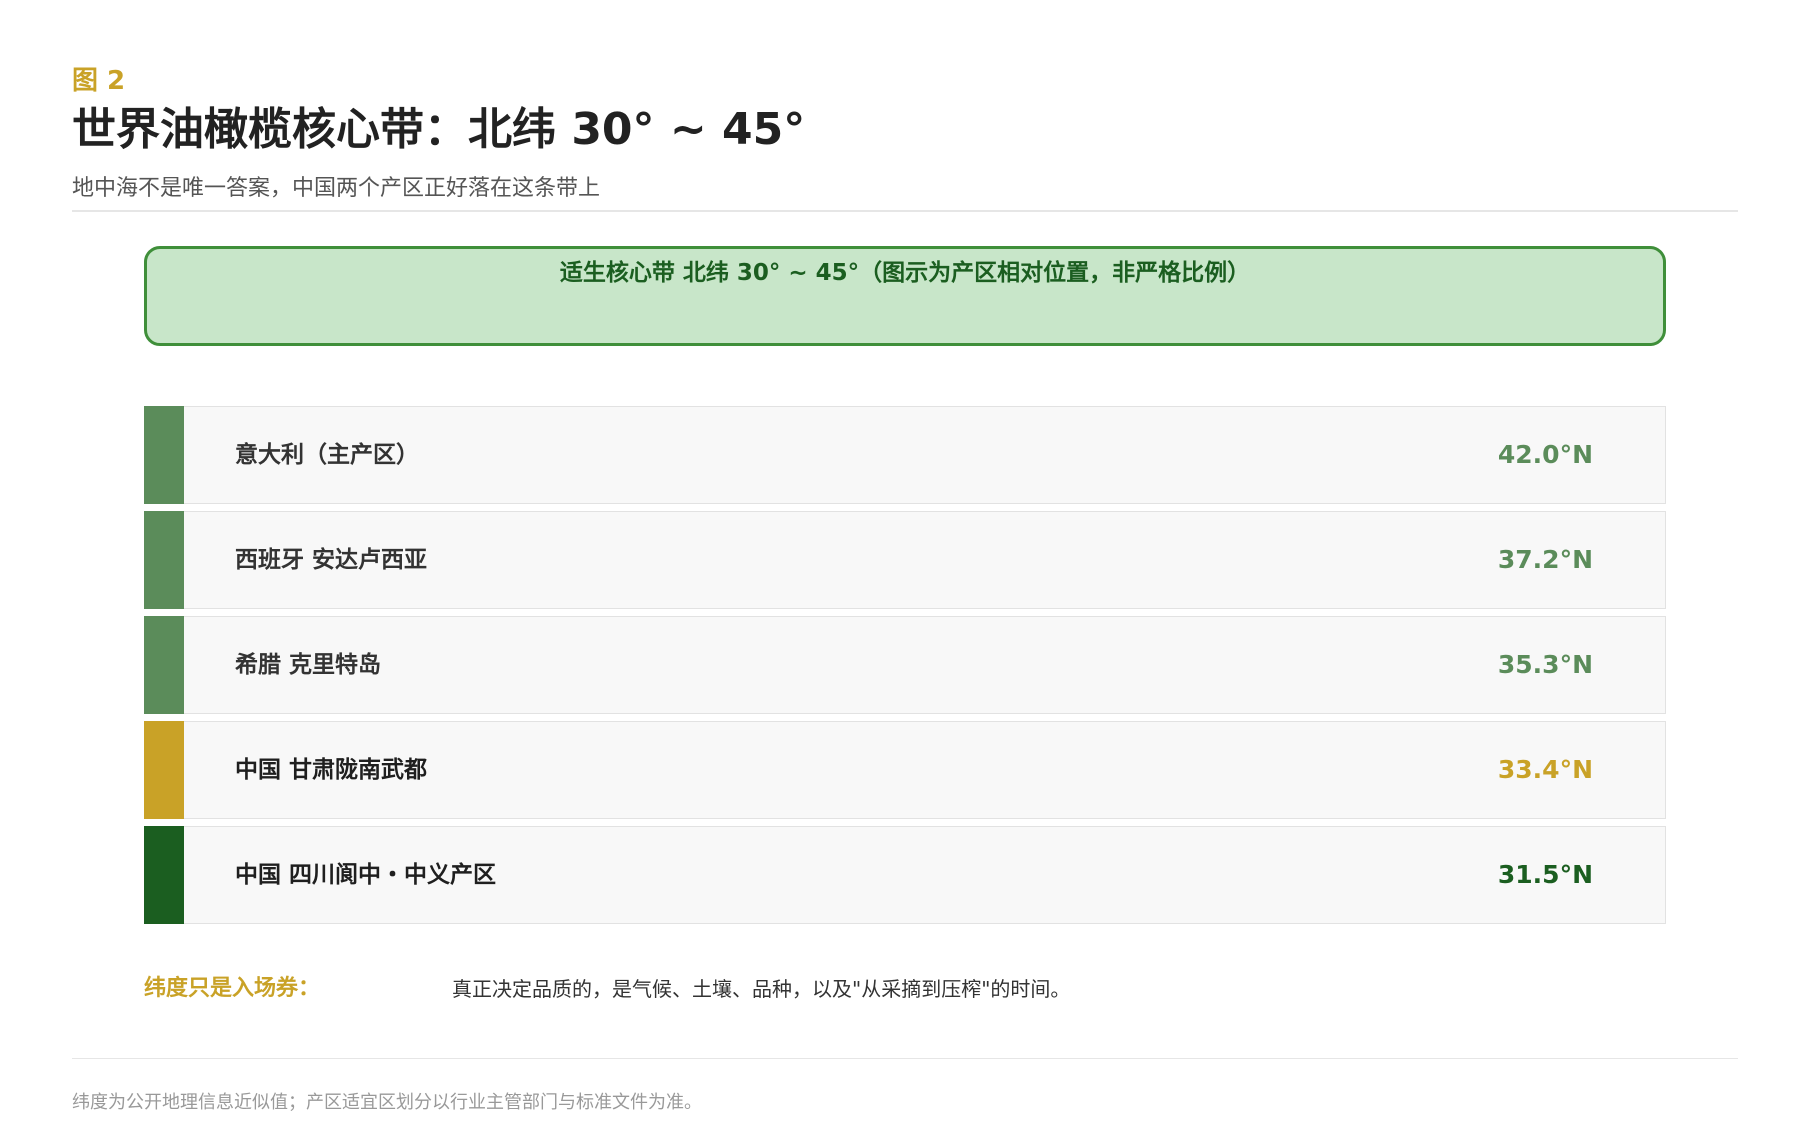 This screenshot has width=1800, height=1140. I want to click on core-belt-label: 适生核心带 北纬 30° ~ 45°（图示为产区相对位置，非严格比例）, so click(905, 273).